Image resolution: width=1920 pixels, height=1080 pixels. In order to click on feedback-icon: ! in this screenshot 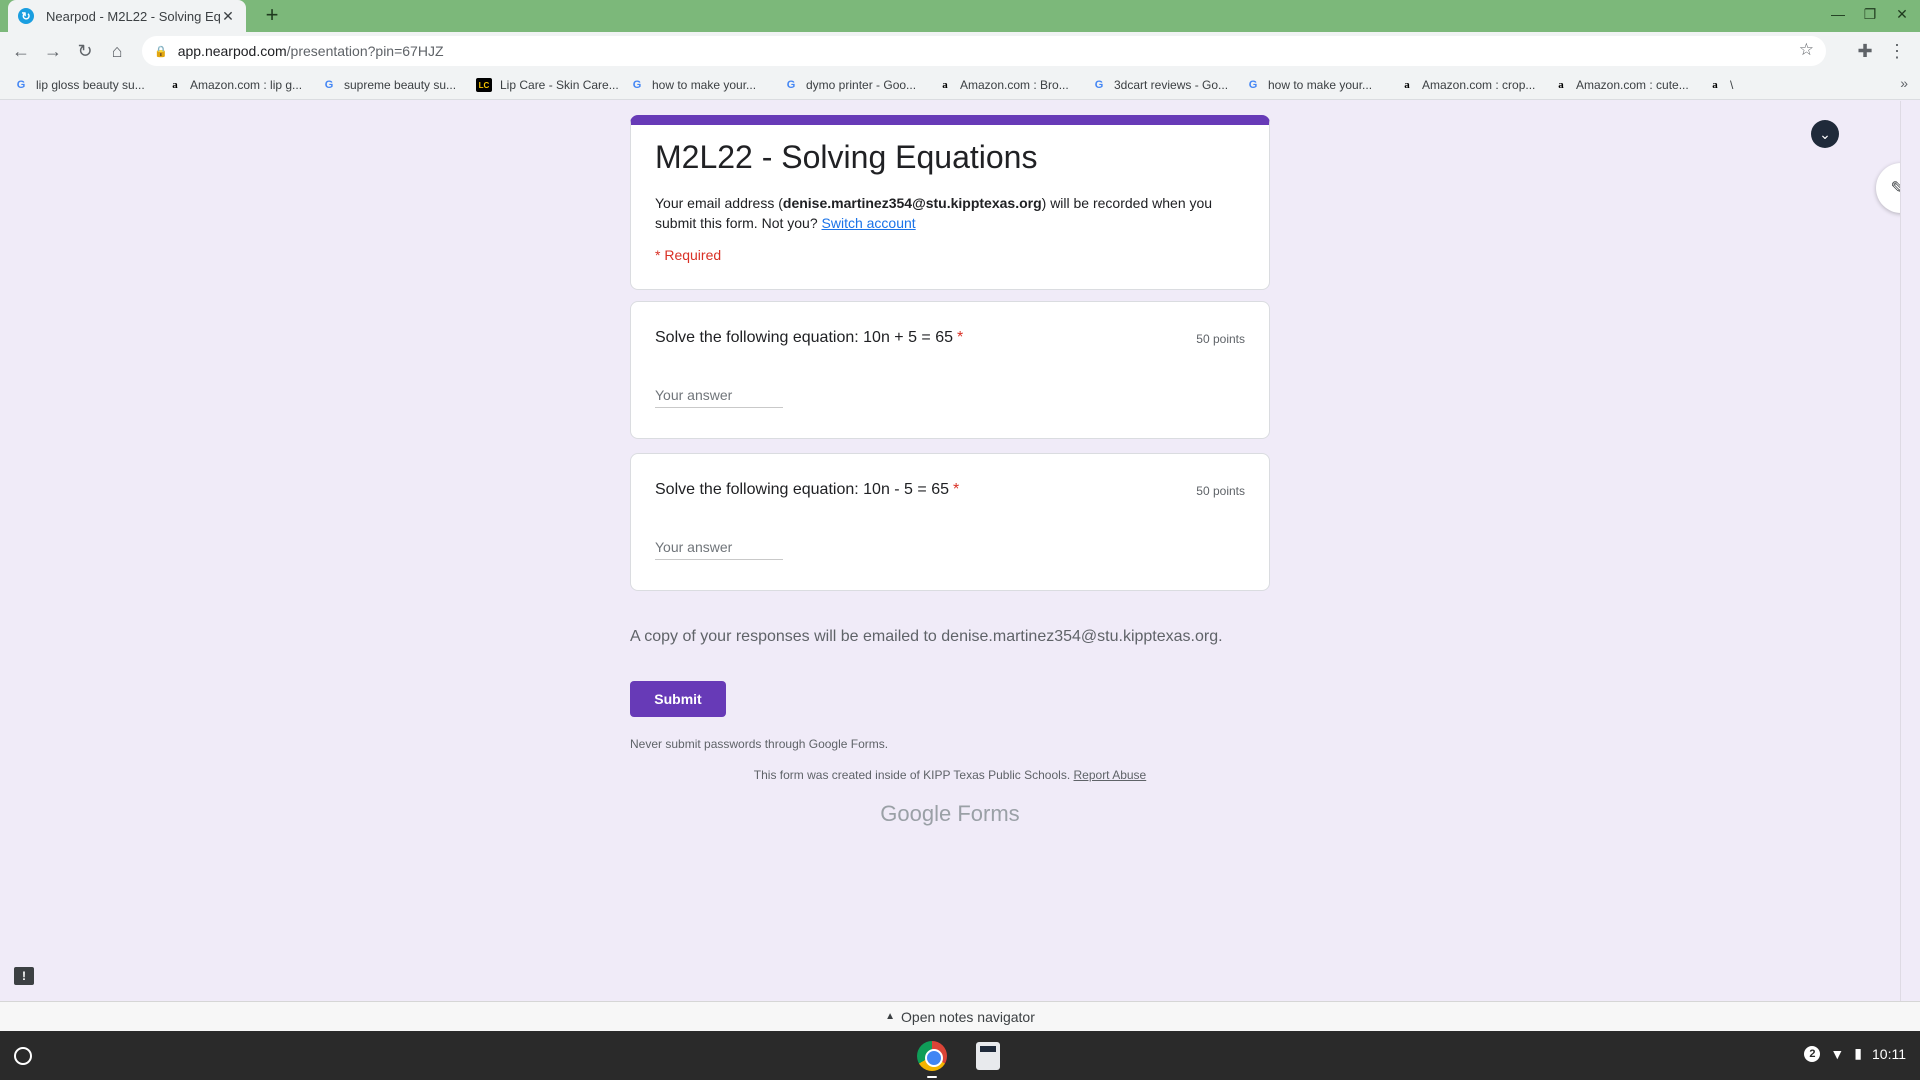, I will do `click(24, 976)`.